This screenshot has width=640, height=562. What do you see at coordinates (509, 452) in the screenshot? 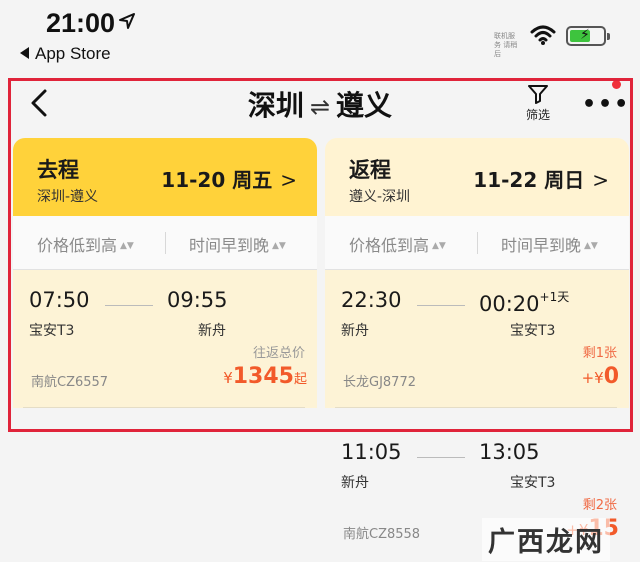
I see `arrival-time: 13:05` at bounding box center [509, 452].